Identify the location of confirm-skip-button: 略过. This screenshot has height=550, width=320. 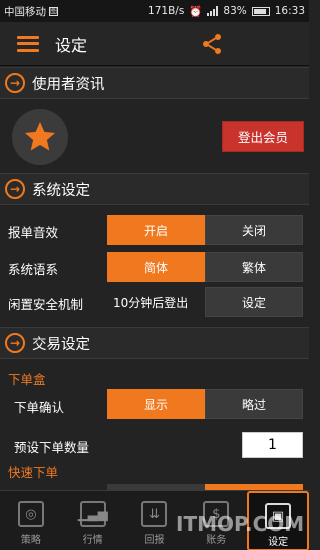
(254, 404).